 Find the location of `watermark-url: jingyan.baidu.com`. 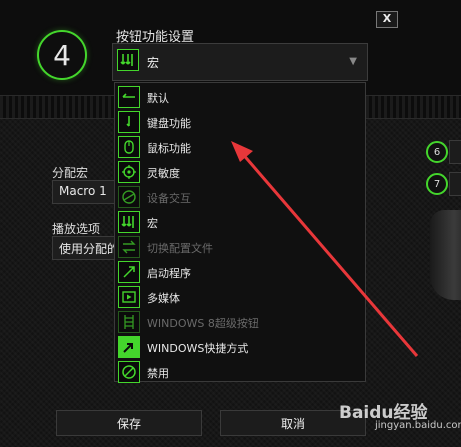

watermark-url: jingyan.baidu.com is located at coordinates (418, 425).